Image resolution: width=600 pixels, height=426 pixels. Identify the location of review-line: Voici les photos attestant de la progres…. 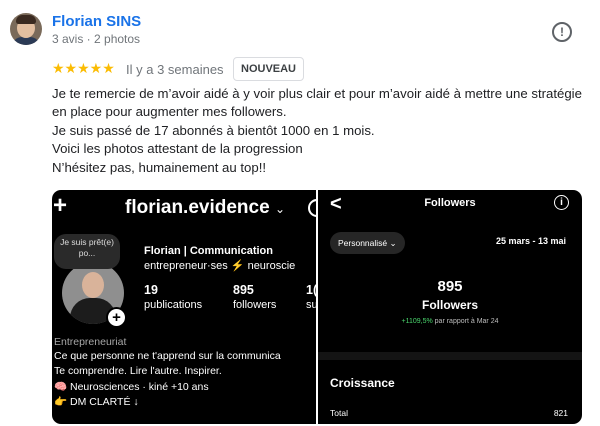
(177, 149).